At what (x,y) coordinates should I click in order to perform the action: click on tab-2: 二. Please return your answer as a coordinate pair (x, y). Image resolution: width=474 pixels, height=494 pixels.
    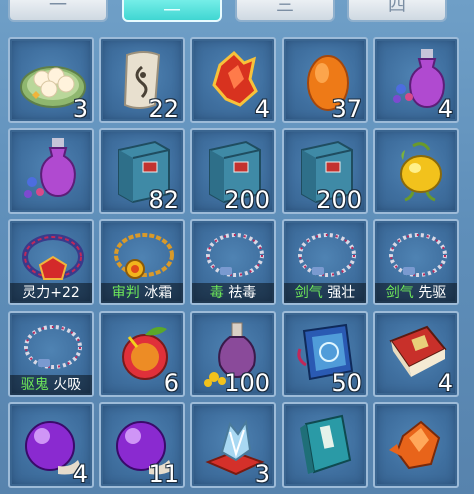
    Looking at the image, I should click on (172, 11).